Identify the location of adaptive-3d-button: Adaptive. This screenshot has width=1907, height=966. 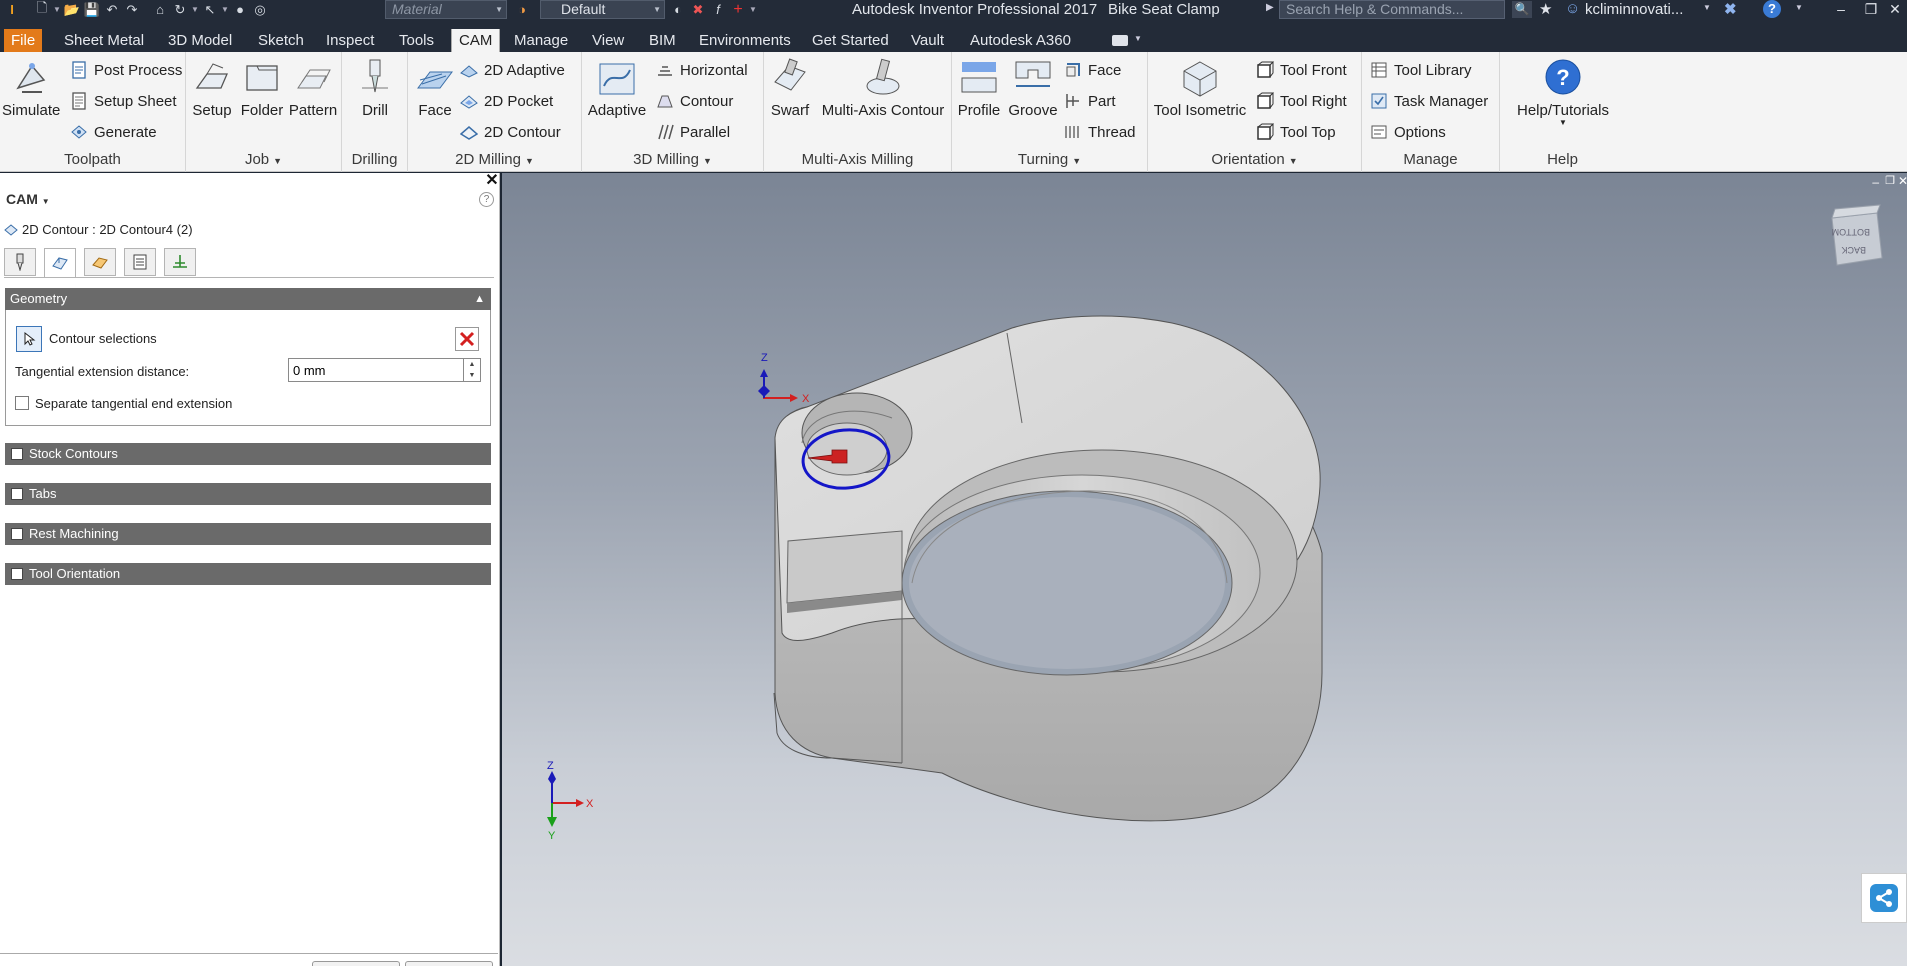
(617, 88).